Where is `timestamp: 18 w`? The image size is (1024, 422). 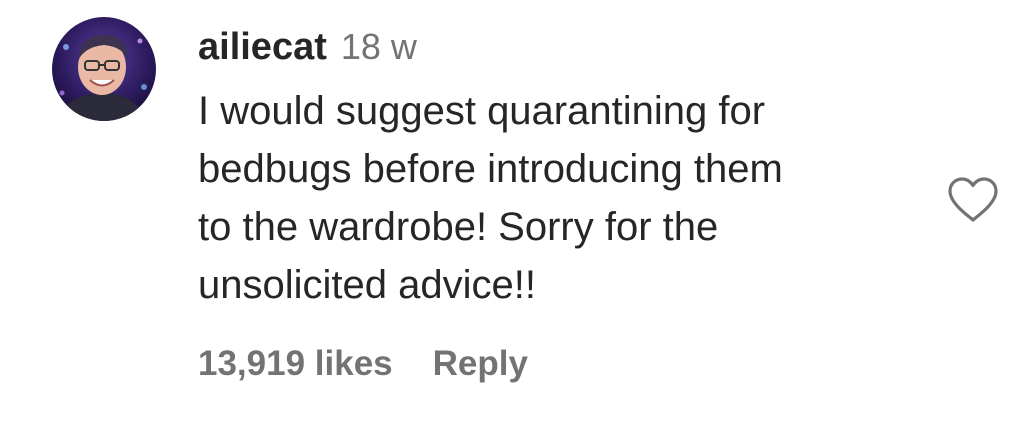
timestamp: 18 w is located at coordinates (379, 47).